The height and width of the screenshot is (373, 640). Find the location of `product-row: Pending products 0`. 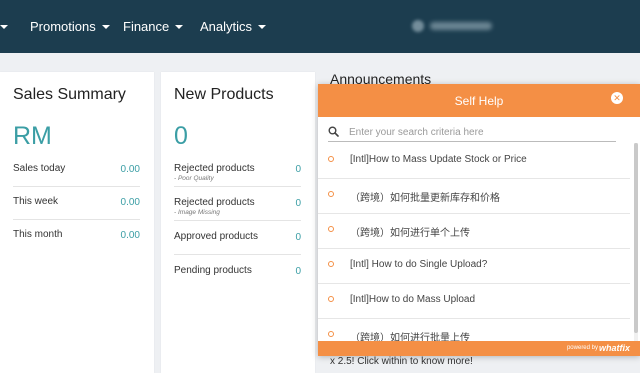

product-row: Pending products 0 is located at coordinates (237, 272).